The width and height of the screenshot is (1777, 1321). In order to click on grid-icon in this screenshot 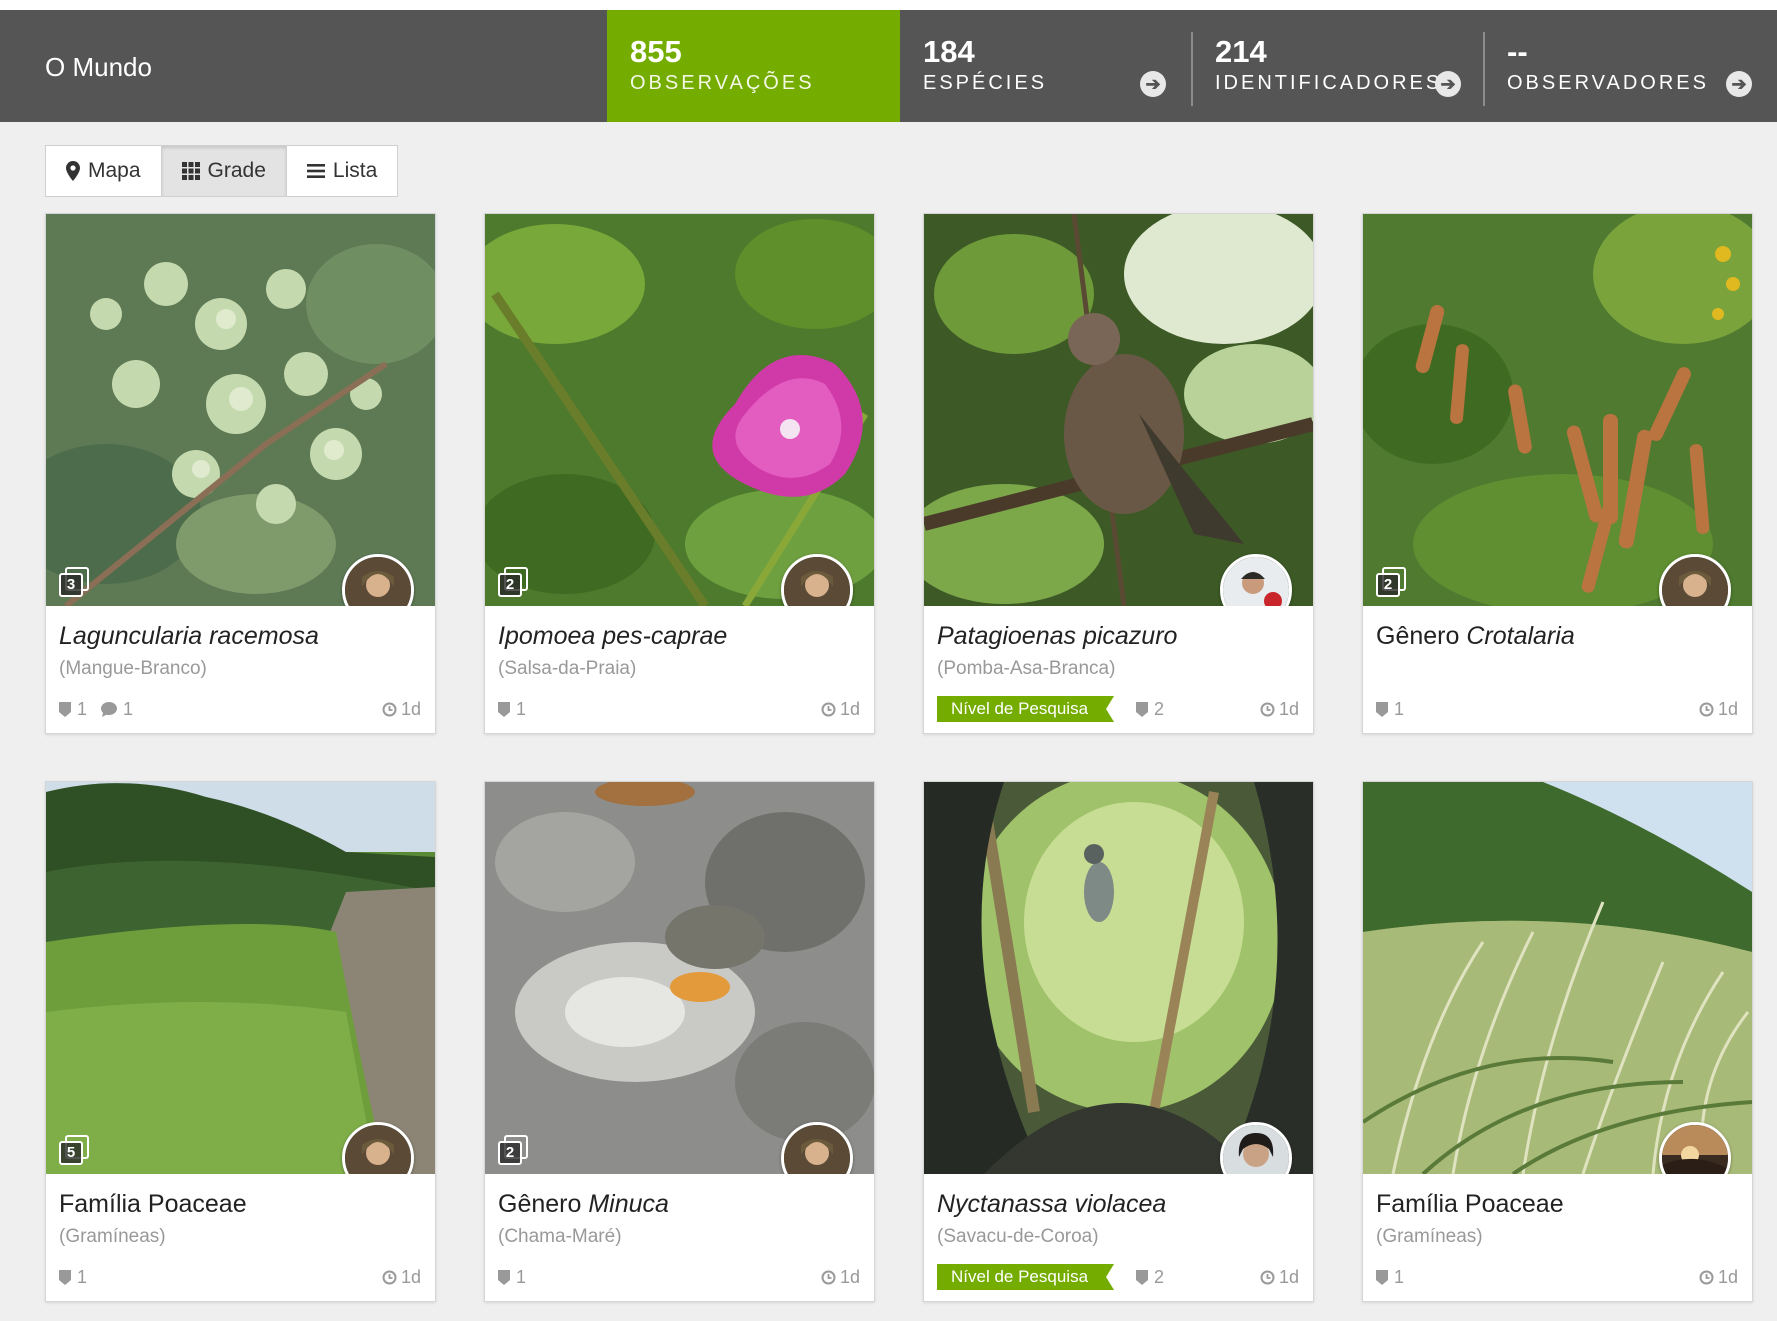, I will do `click(190, 171)`.